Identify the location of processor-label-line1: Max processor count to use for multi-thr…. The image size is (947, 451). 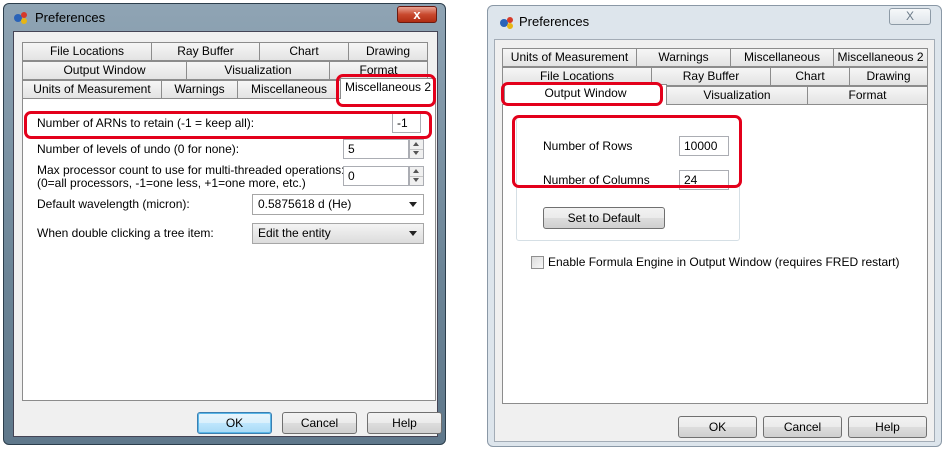
(191, 170).